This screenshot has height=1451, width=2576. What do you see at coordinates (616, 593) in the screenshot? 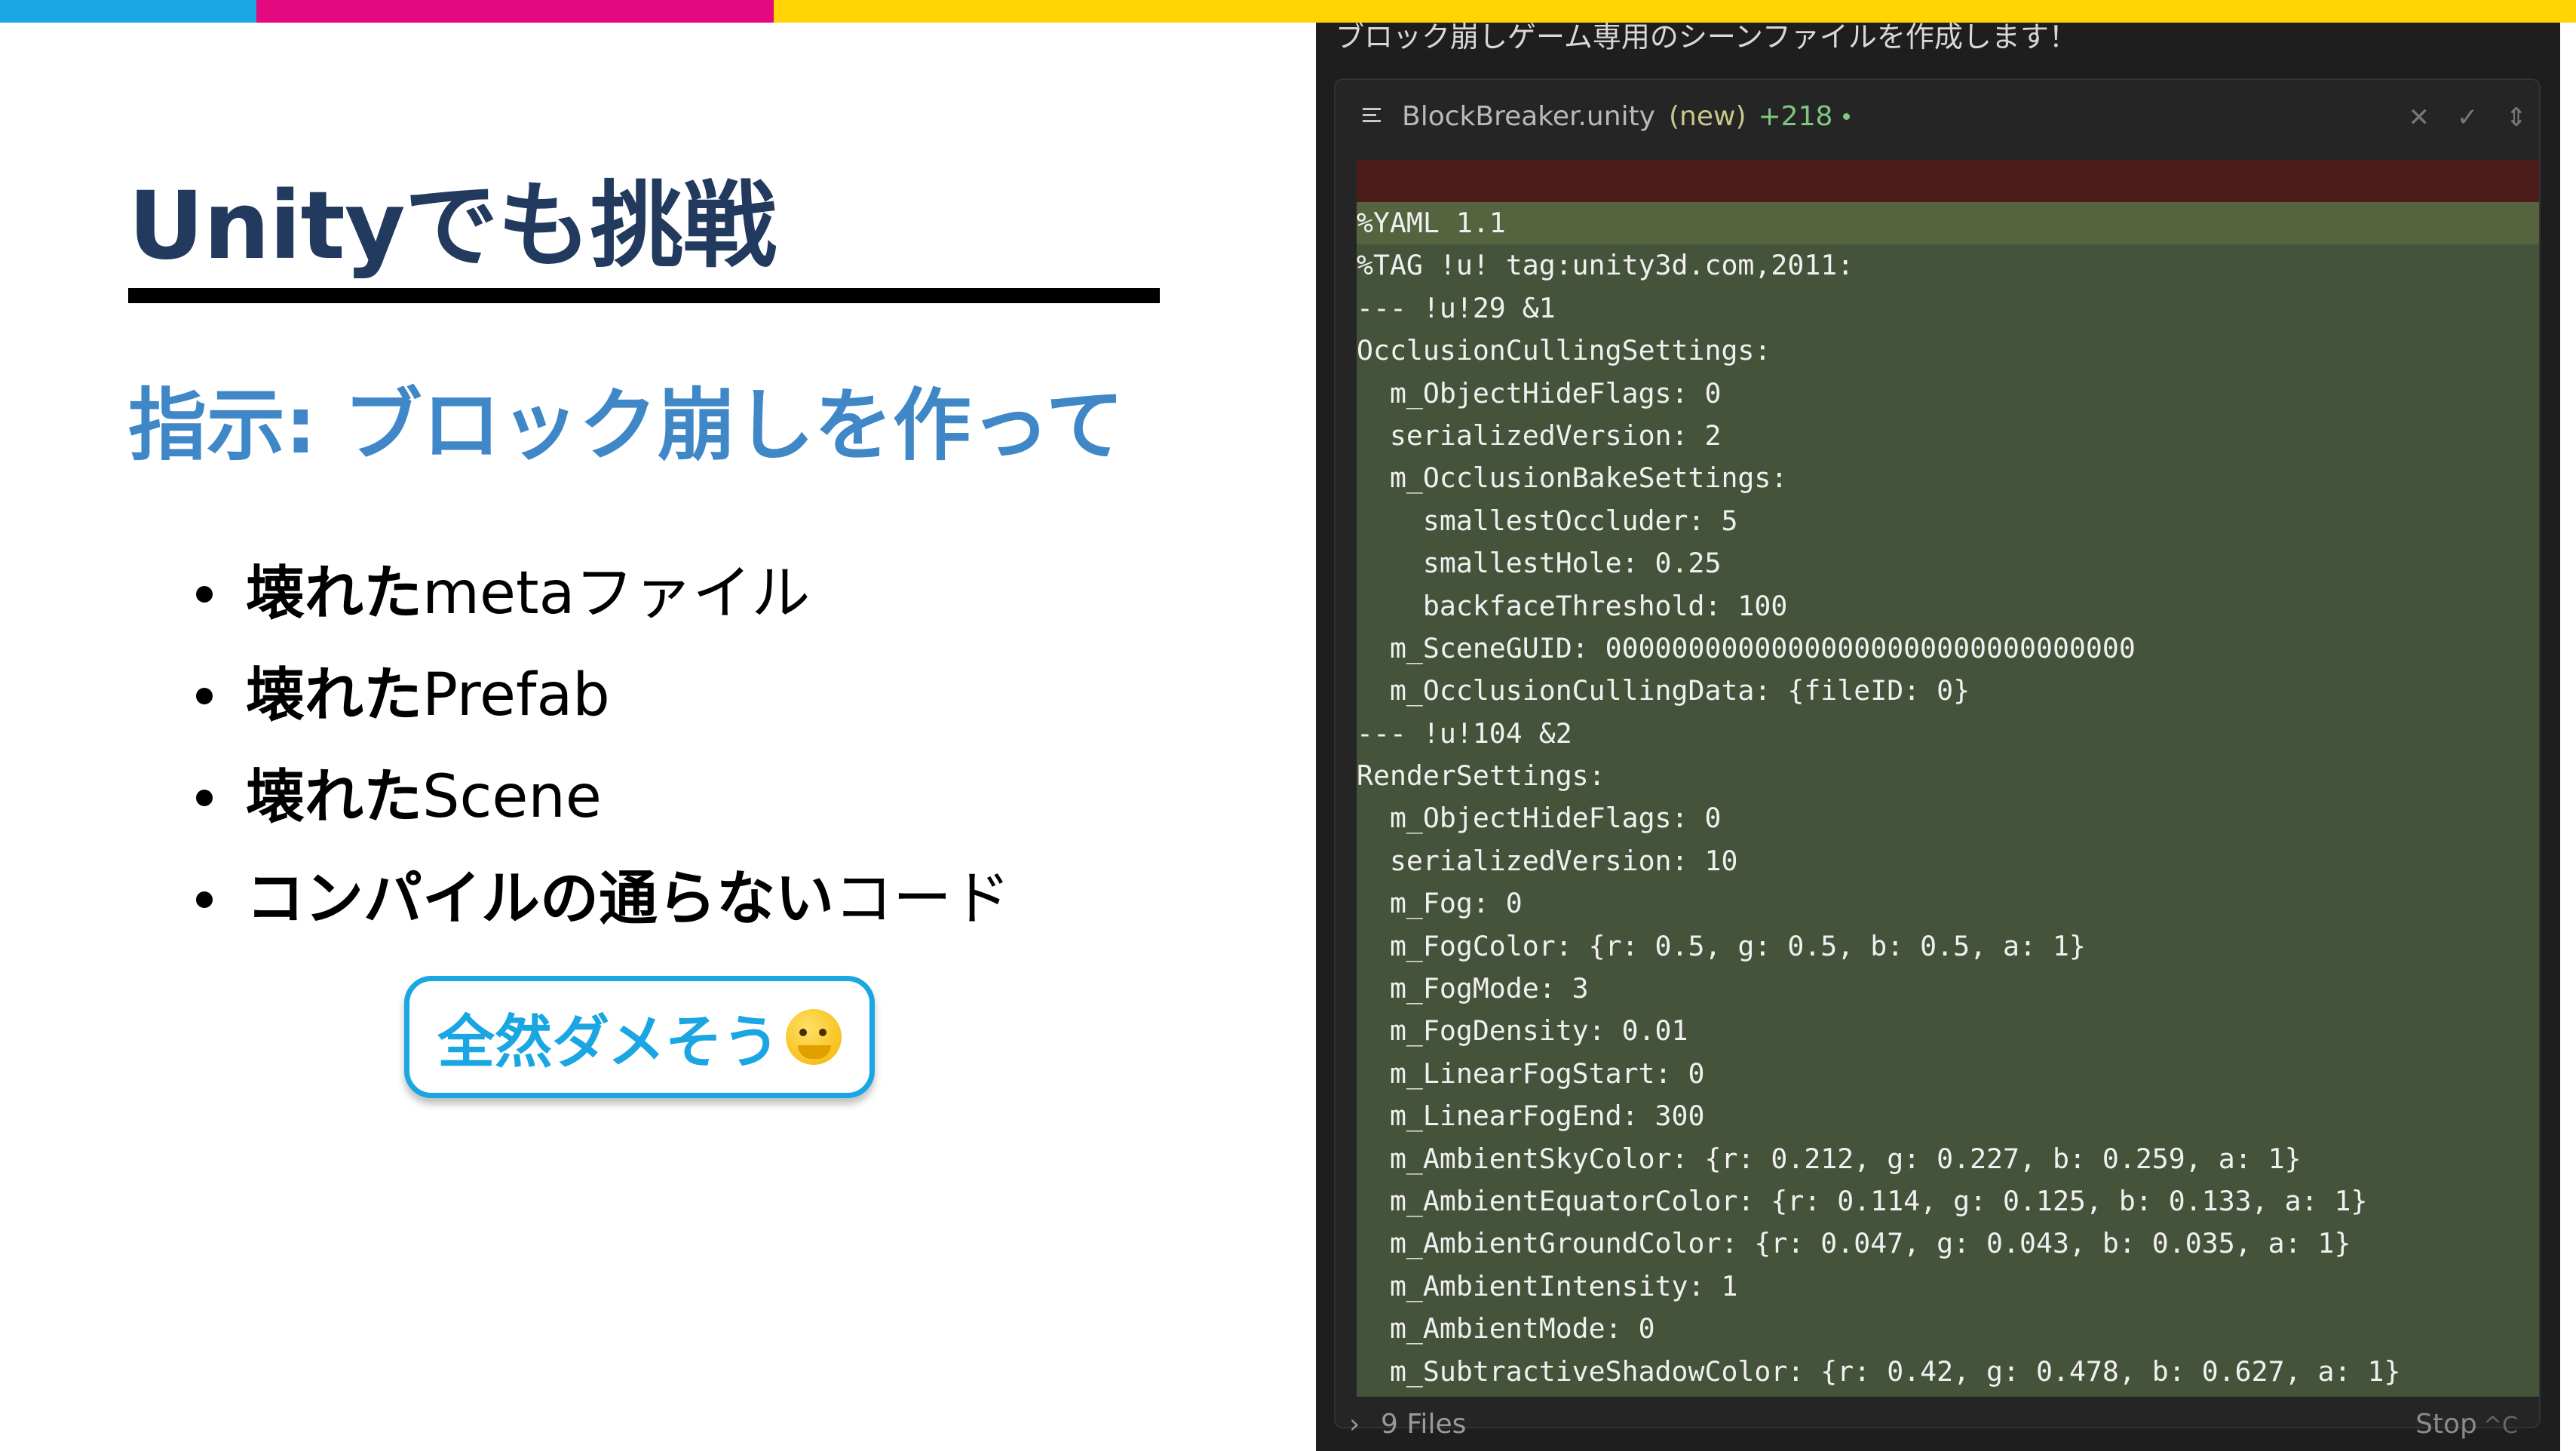
I see `bullet-rest: metaファイル` at bounding box center [616, 593].